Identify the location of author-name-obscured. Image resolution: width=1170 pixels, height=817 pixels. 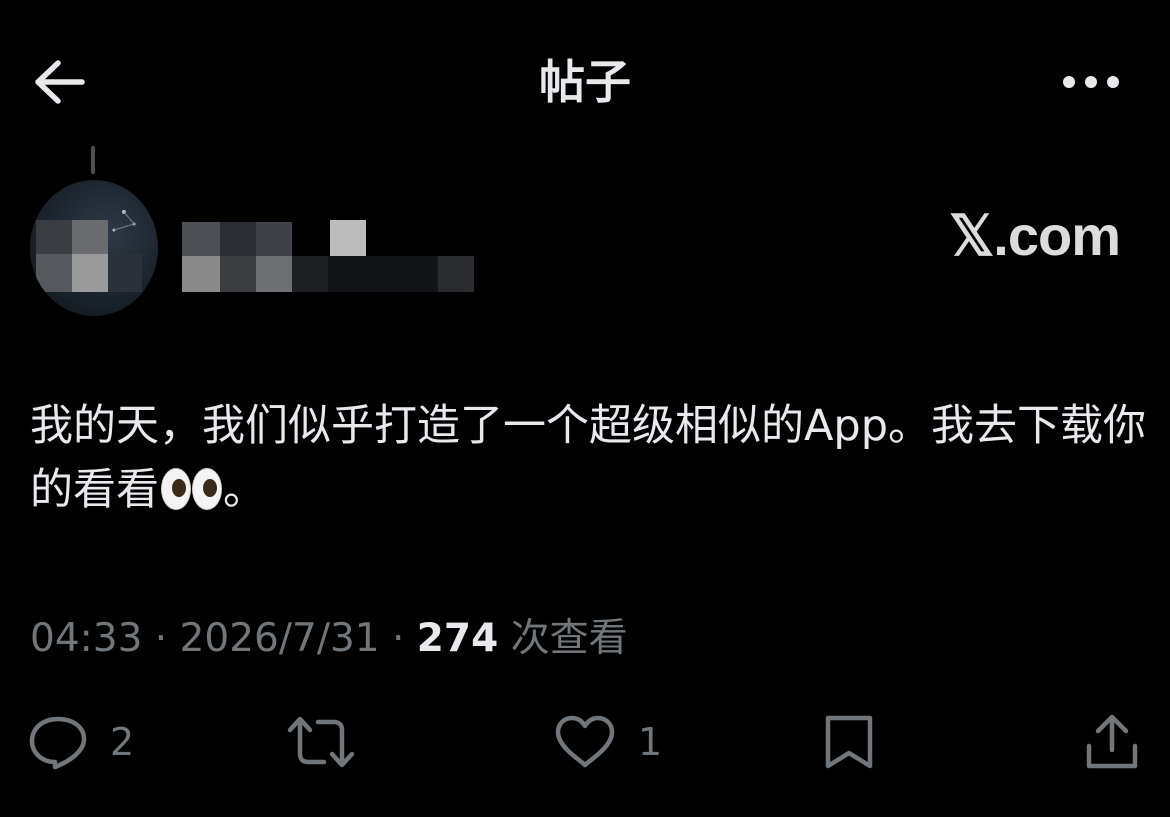
(332, 254).